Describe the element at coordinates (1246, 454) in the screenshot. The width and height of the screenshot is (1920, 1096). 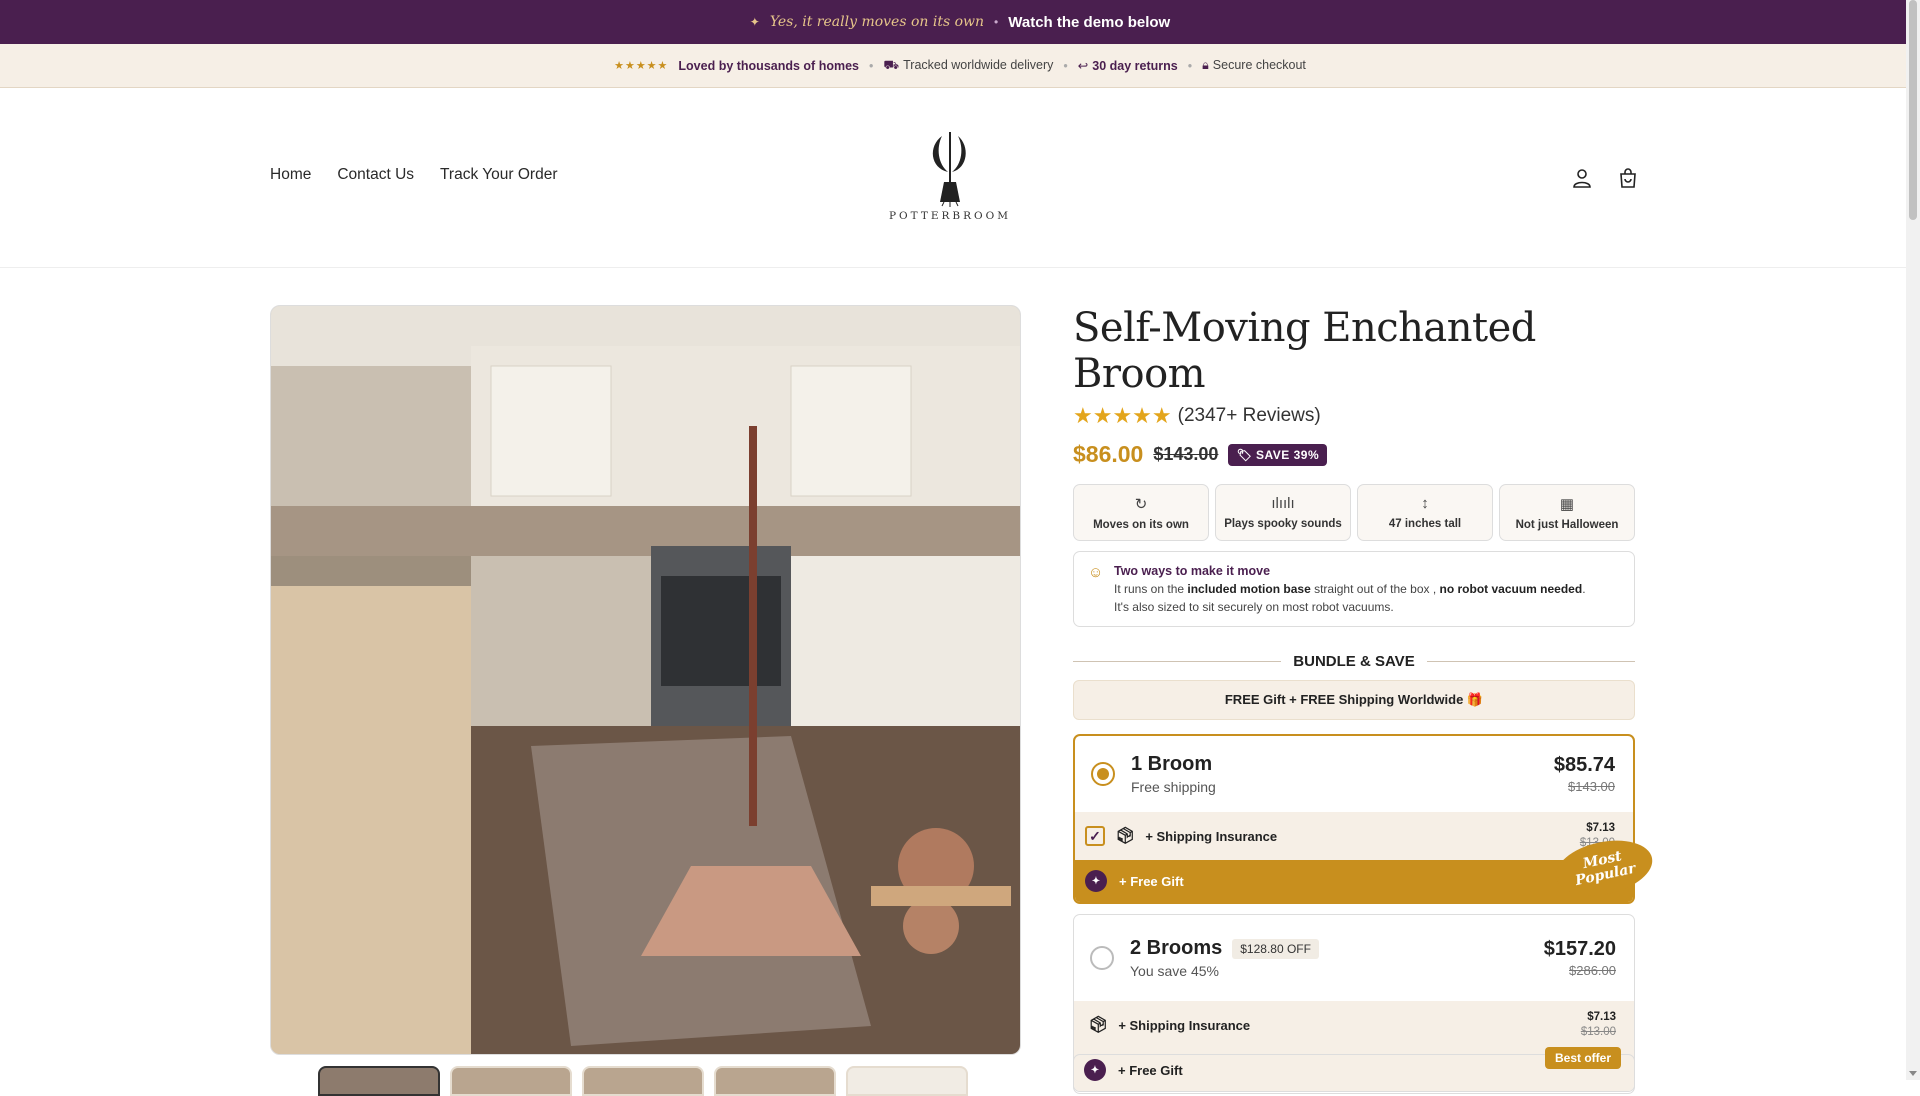
I see `tag-icon: 🏷︎` at that location.